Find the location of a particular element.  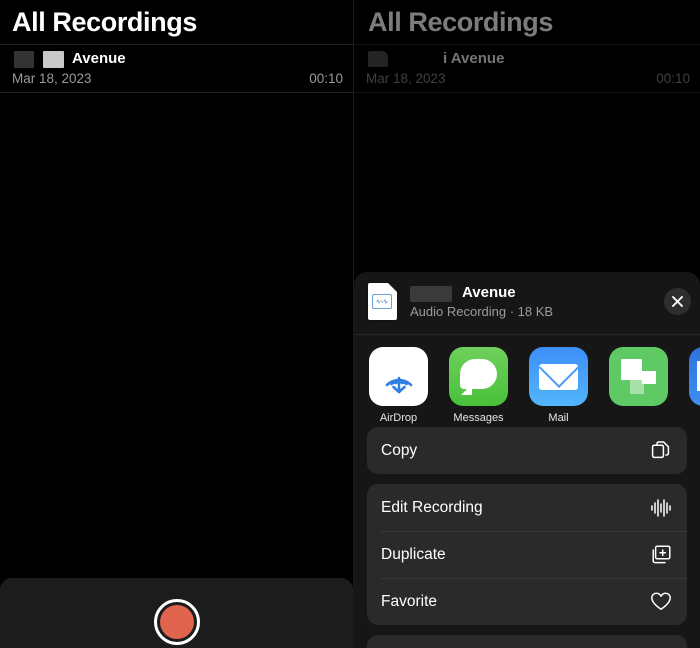

copy-icon is located at coordinates (661, 451).